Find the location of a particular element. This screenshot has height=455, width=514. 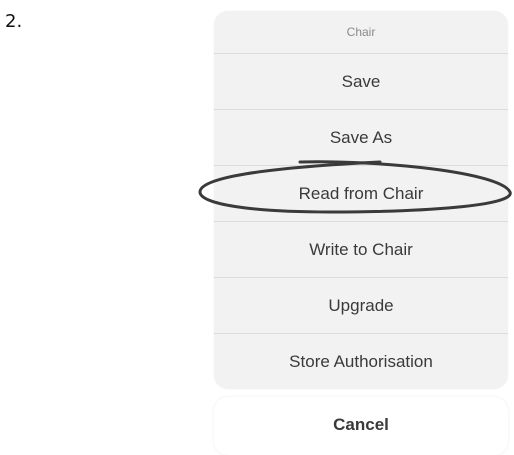

write-to-chair-button: Write to Chair is located at coordinates (361, 250).